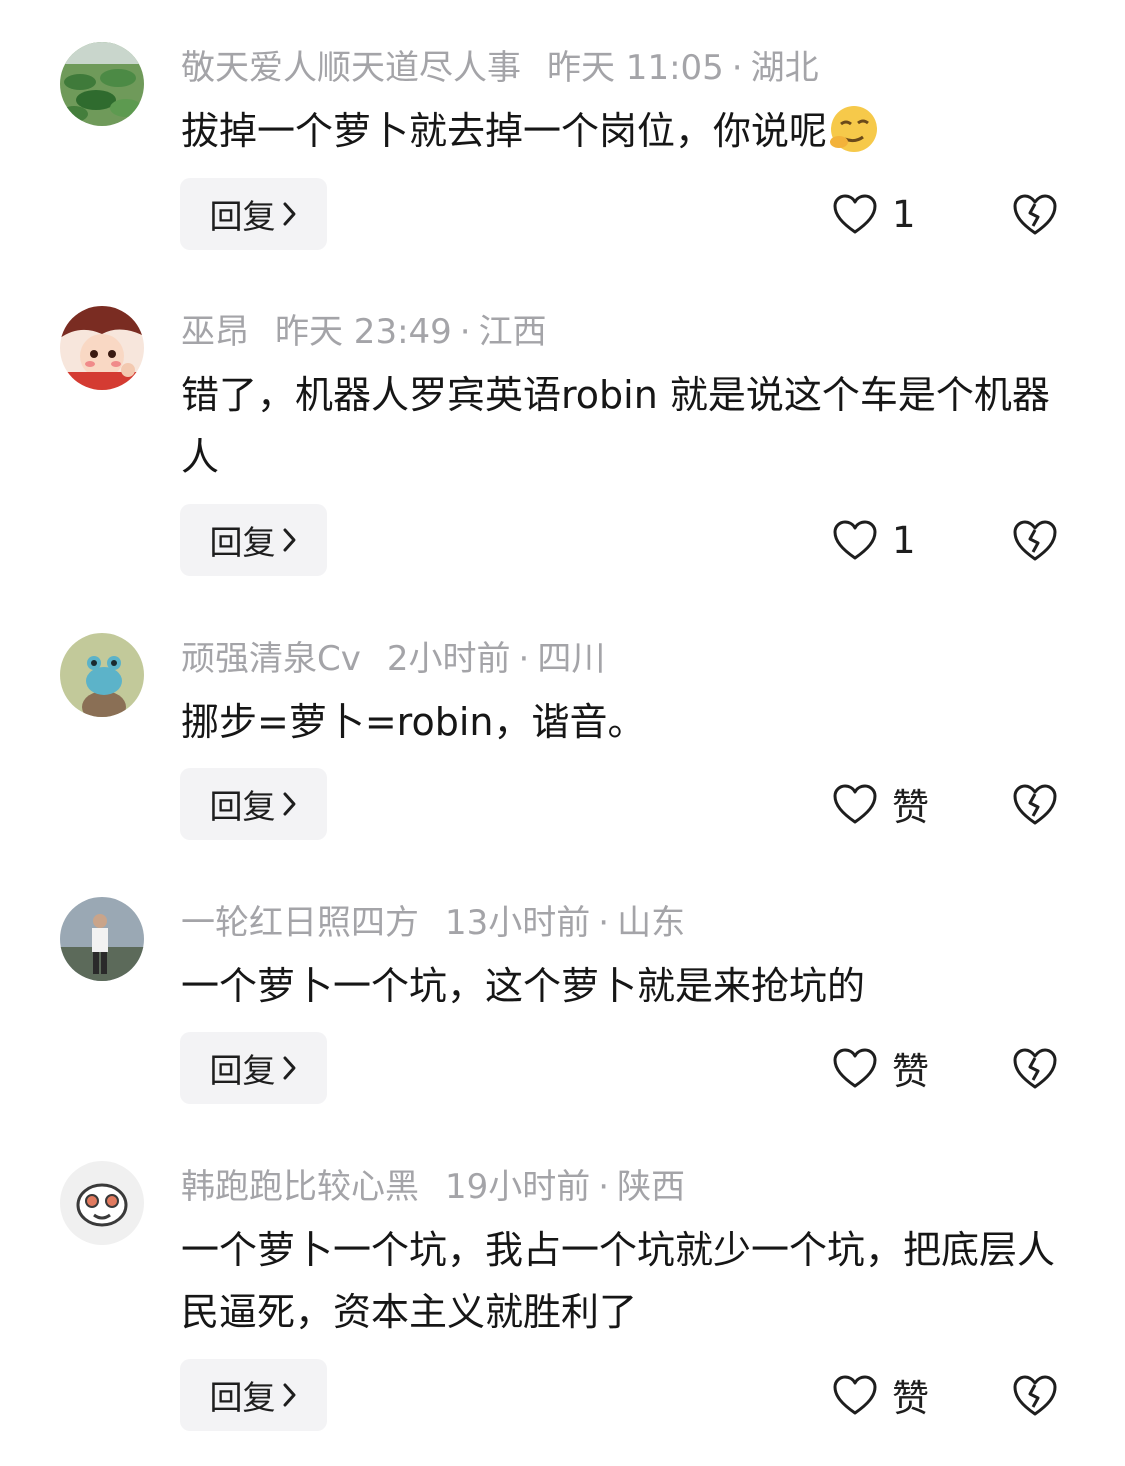 Image resolution: width=1125 pixels, height=1466 pixels. I want to click on comment-text: 拔掉一个萝卜就去掉一个岗位，你说呢, so click(631, 131).